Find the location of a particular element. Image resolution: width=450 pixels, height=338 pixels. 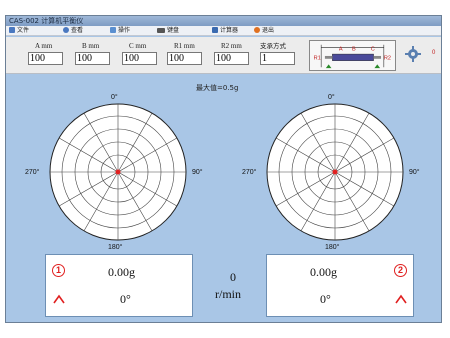

shaft-left is located at coordinates (328, 57).